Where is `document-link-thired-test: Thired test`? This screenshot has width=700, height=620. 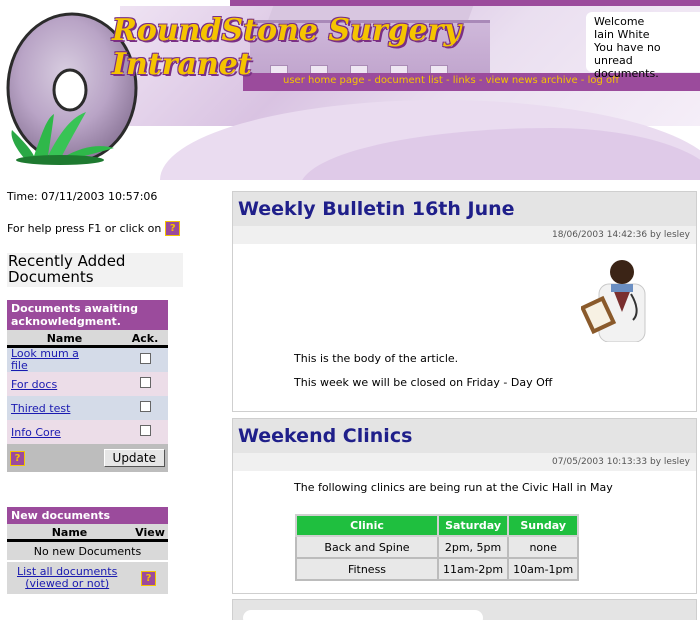
document-link-thired-test: Thired test is located at coordinates (40, 408).